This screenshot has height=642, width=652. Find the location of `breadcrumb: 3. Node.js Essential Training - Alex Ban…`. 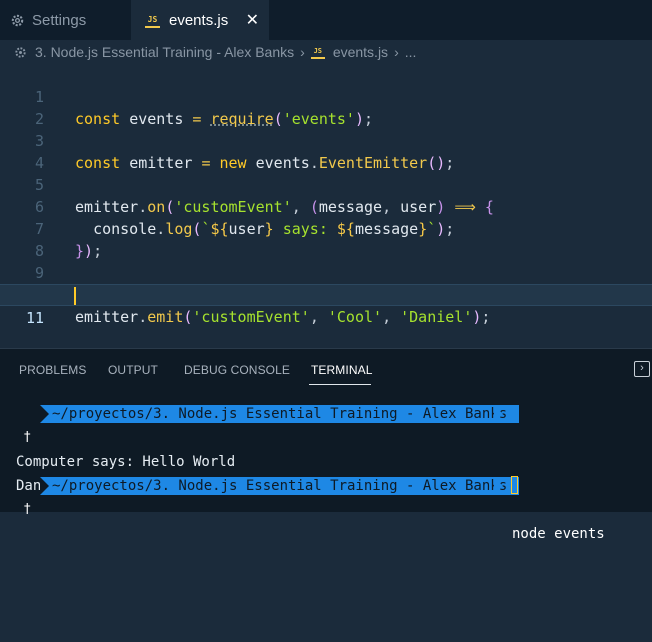

breadcrumb: 3. Node.js Essential Training - Alex Ban… is located at coordinates (326, 52).